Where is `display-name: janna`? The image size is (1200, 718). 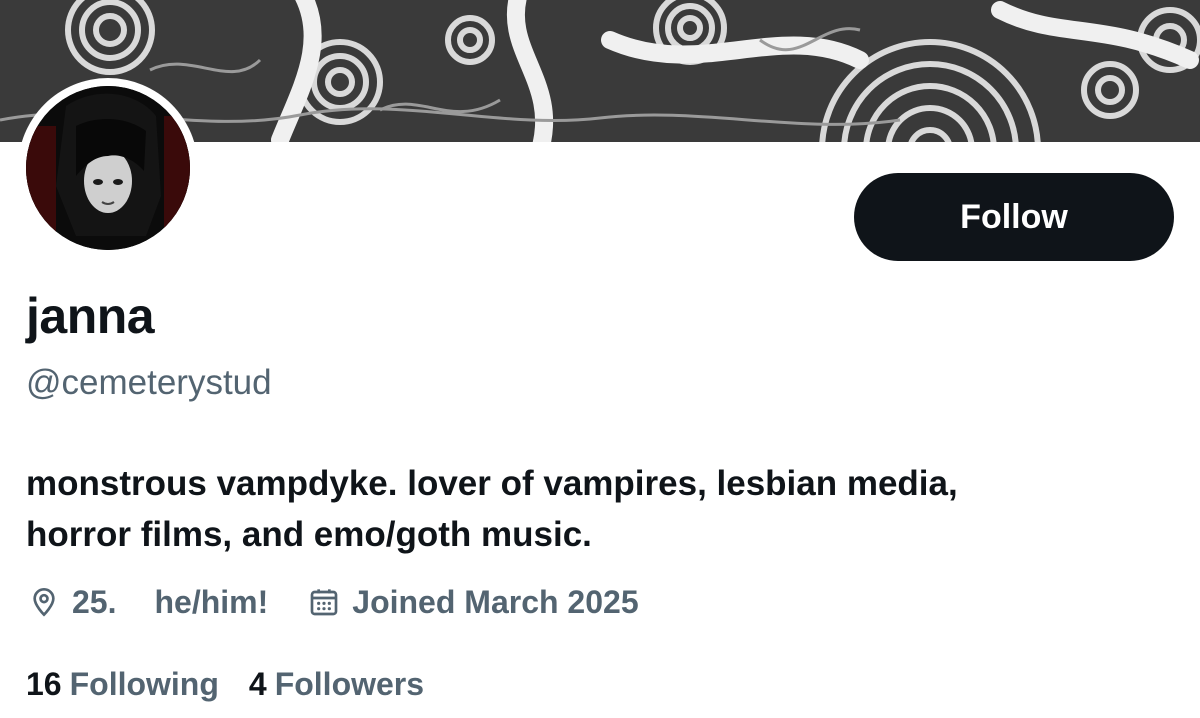 display-name: janna is located at coordinates (90, 316).